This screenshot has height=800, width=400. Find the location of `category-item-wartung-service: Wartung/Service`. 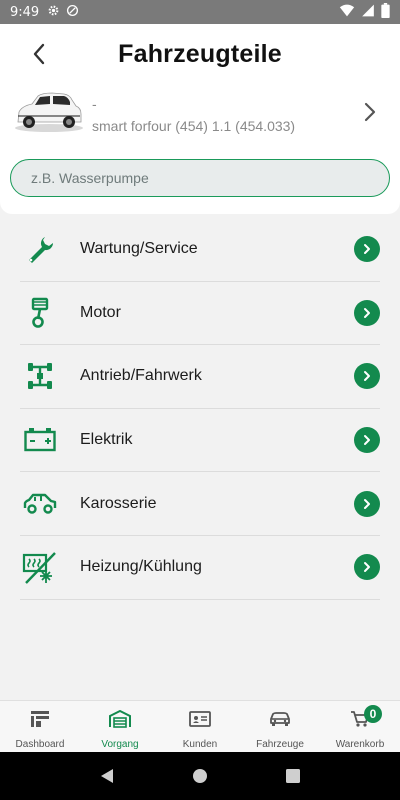

category-item-wartung-service: Wartung/Service is located at coordinates (200, 250).